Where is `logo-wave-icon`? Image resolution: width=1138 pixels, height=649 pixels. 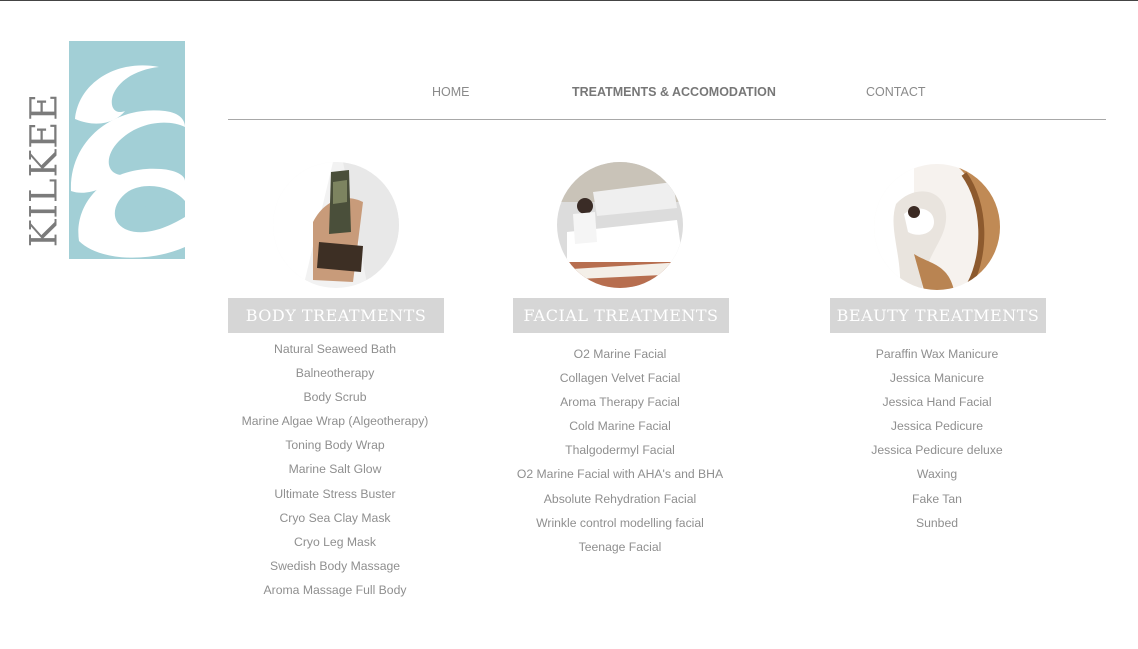 logo-wave-icon is located at coordinates (127, 150).